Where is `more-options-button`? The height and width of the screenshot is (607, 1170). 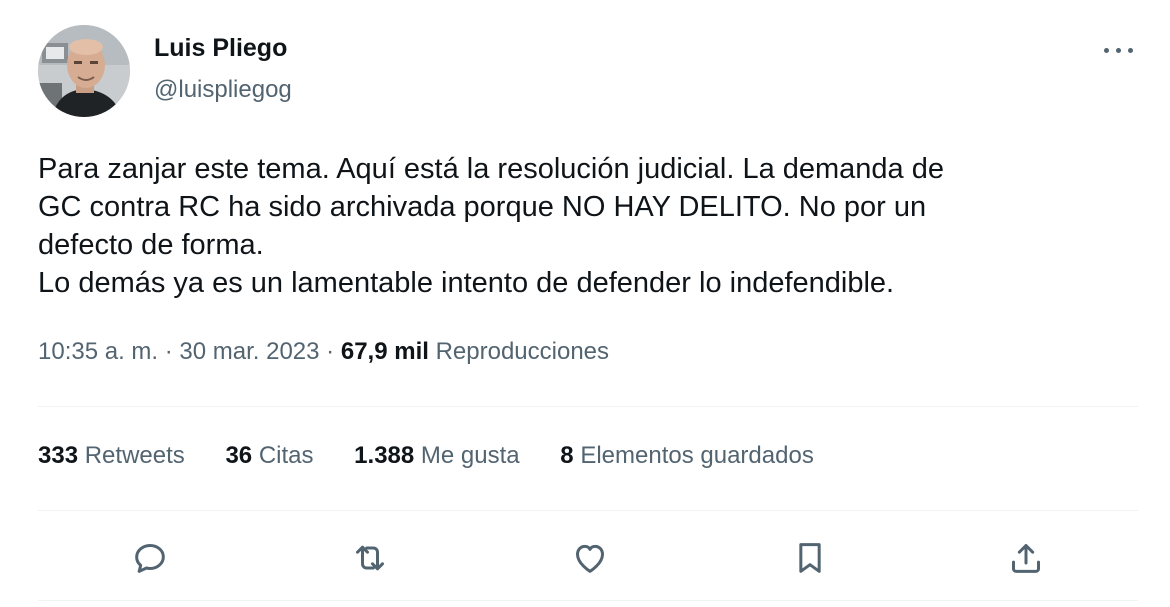 more-options-button is located at coordinates (1119, 49).